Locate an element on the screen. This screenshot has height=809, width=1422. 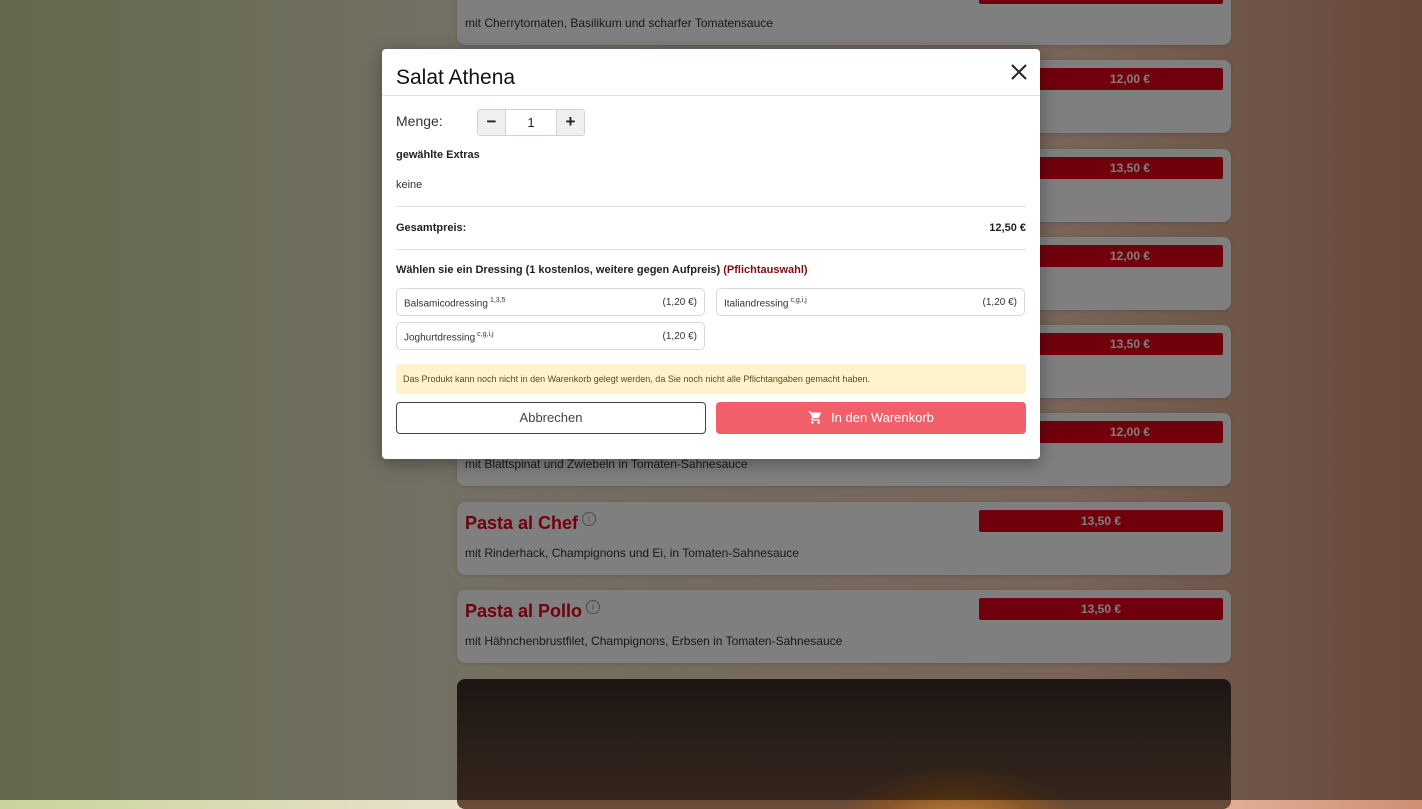
quantity-stepper: − + is located at coordinates (531, 122).